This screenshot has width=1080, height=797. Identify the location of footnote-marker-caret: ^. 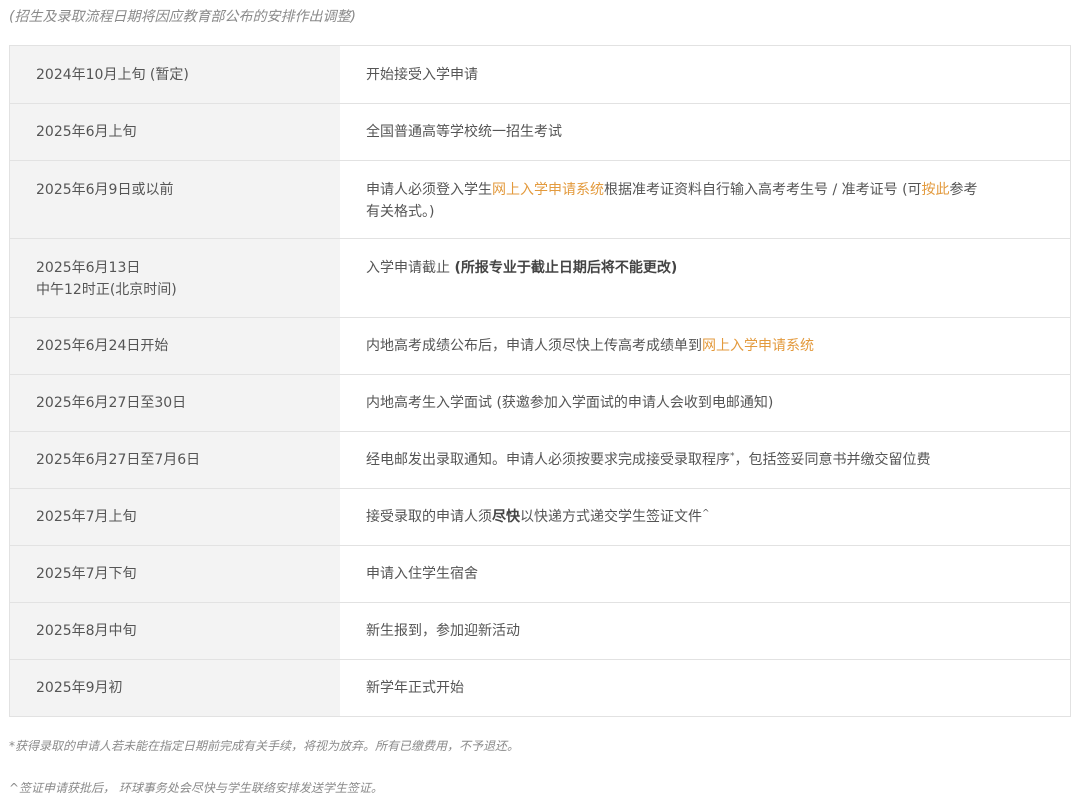
(706, 513).